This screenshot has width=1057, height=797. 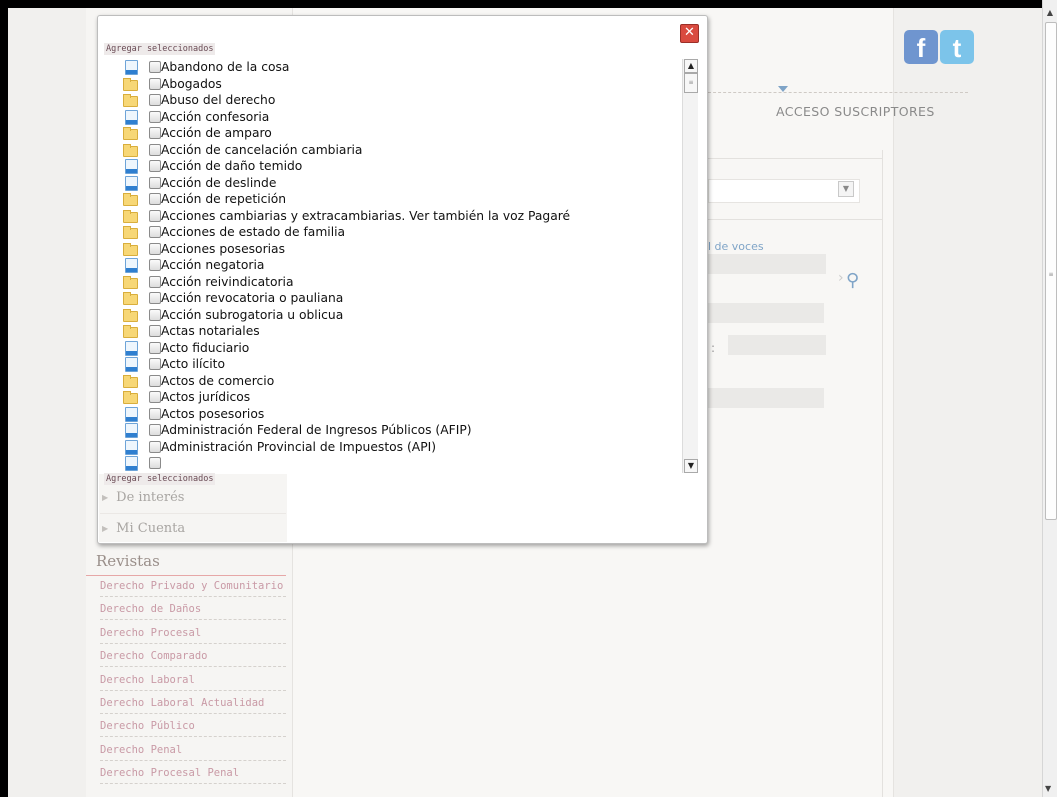 I want to click on list-item-label: Acción de daño temido, so click(x=232, y=166).